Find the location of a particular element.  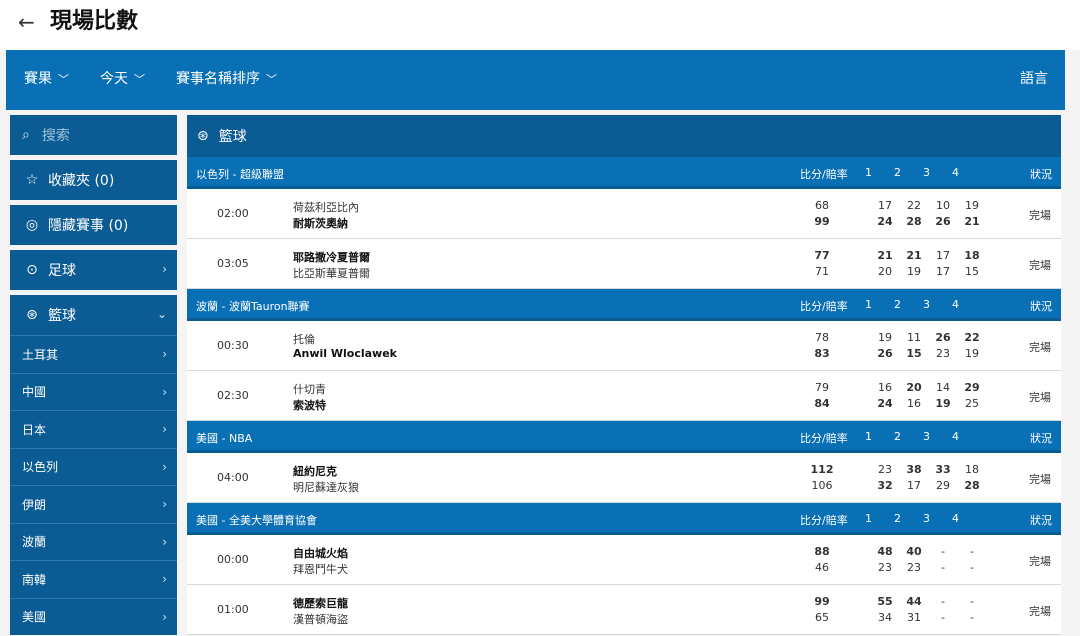

star-icon: ☆ is located at coordinates (32, 180).